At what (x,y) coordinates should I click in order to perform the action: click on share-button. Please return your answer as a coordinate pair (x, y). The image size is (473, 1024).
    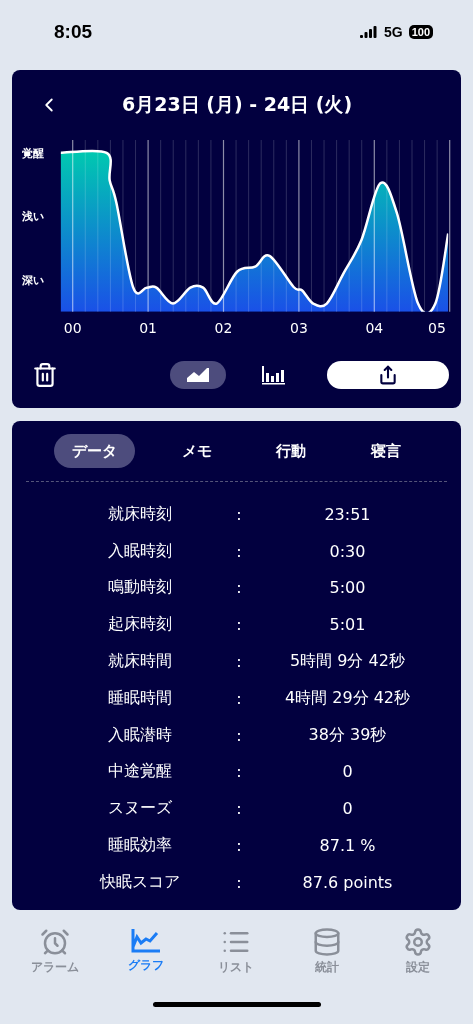
    Looking at the image, I should click on (388, 375).